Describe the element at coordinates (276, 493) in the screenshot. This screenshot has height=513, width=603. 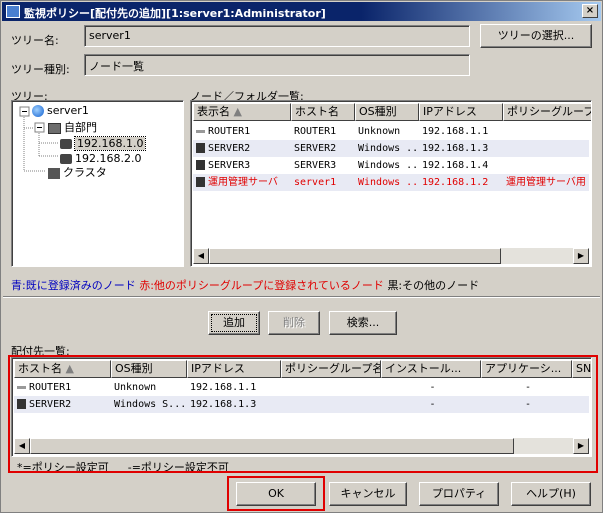
I see `ok-button-highlight` at that location.